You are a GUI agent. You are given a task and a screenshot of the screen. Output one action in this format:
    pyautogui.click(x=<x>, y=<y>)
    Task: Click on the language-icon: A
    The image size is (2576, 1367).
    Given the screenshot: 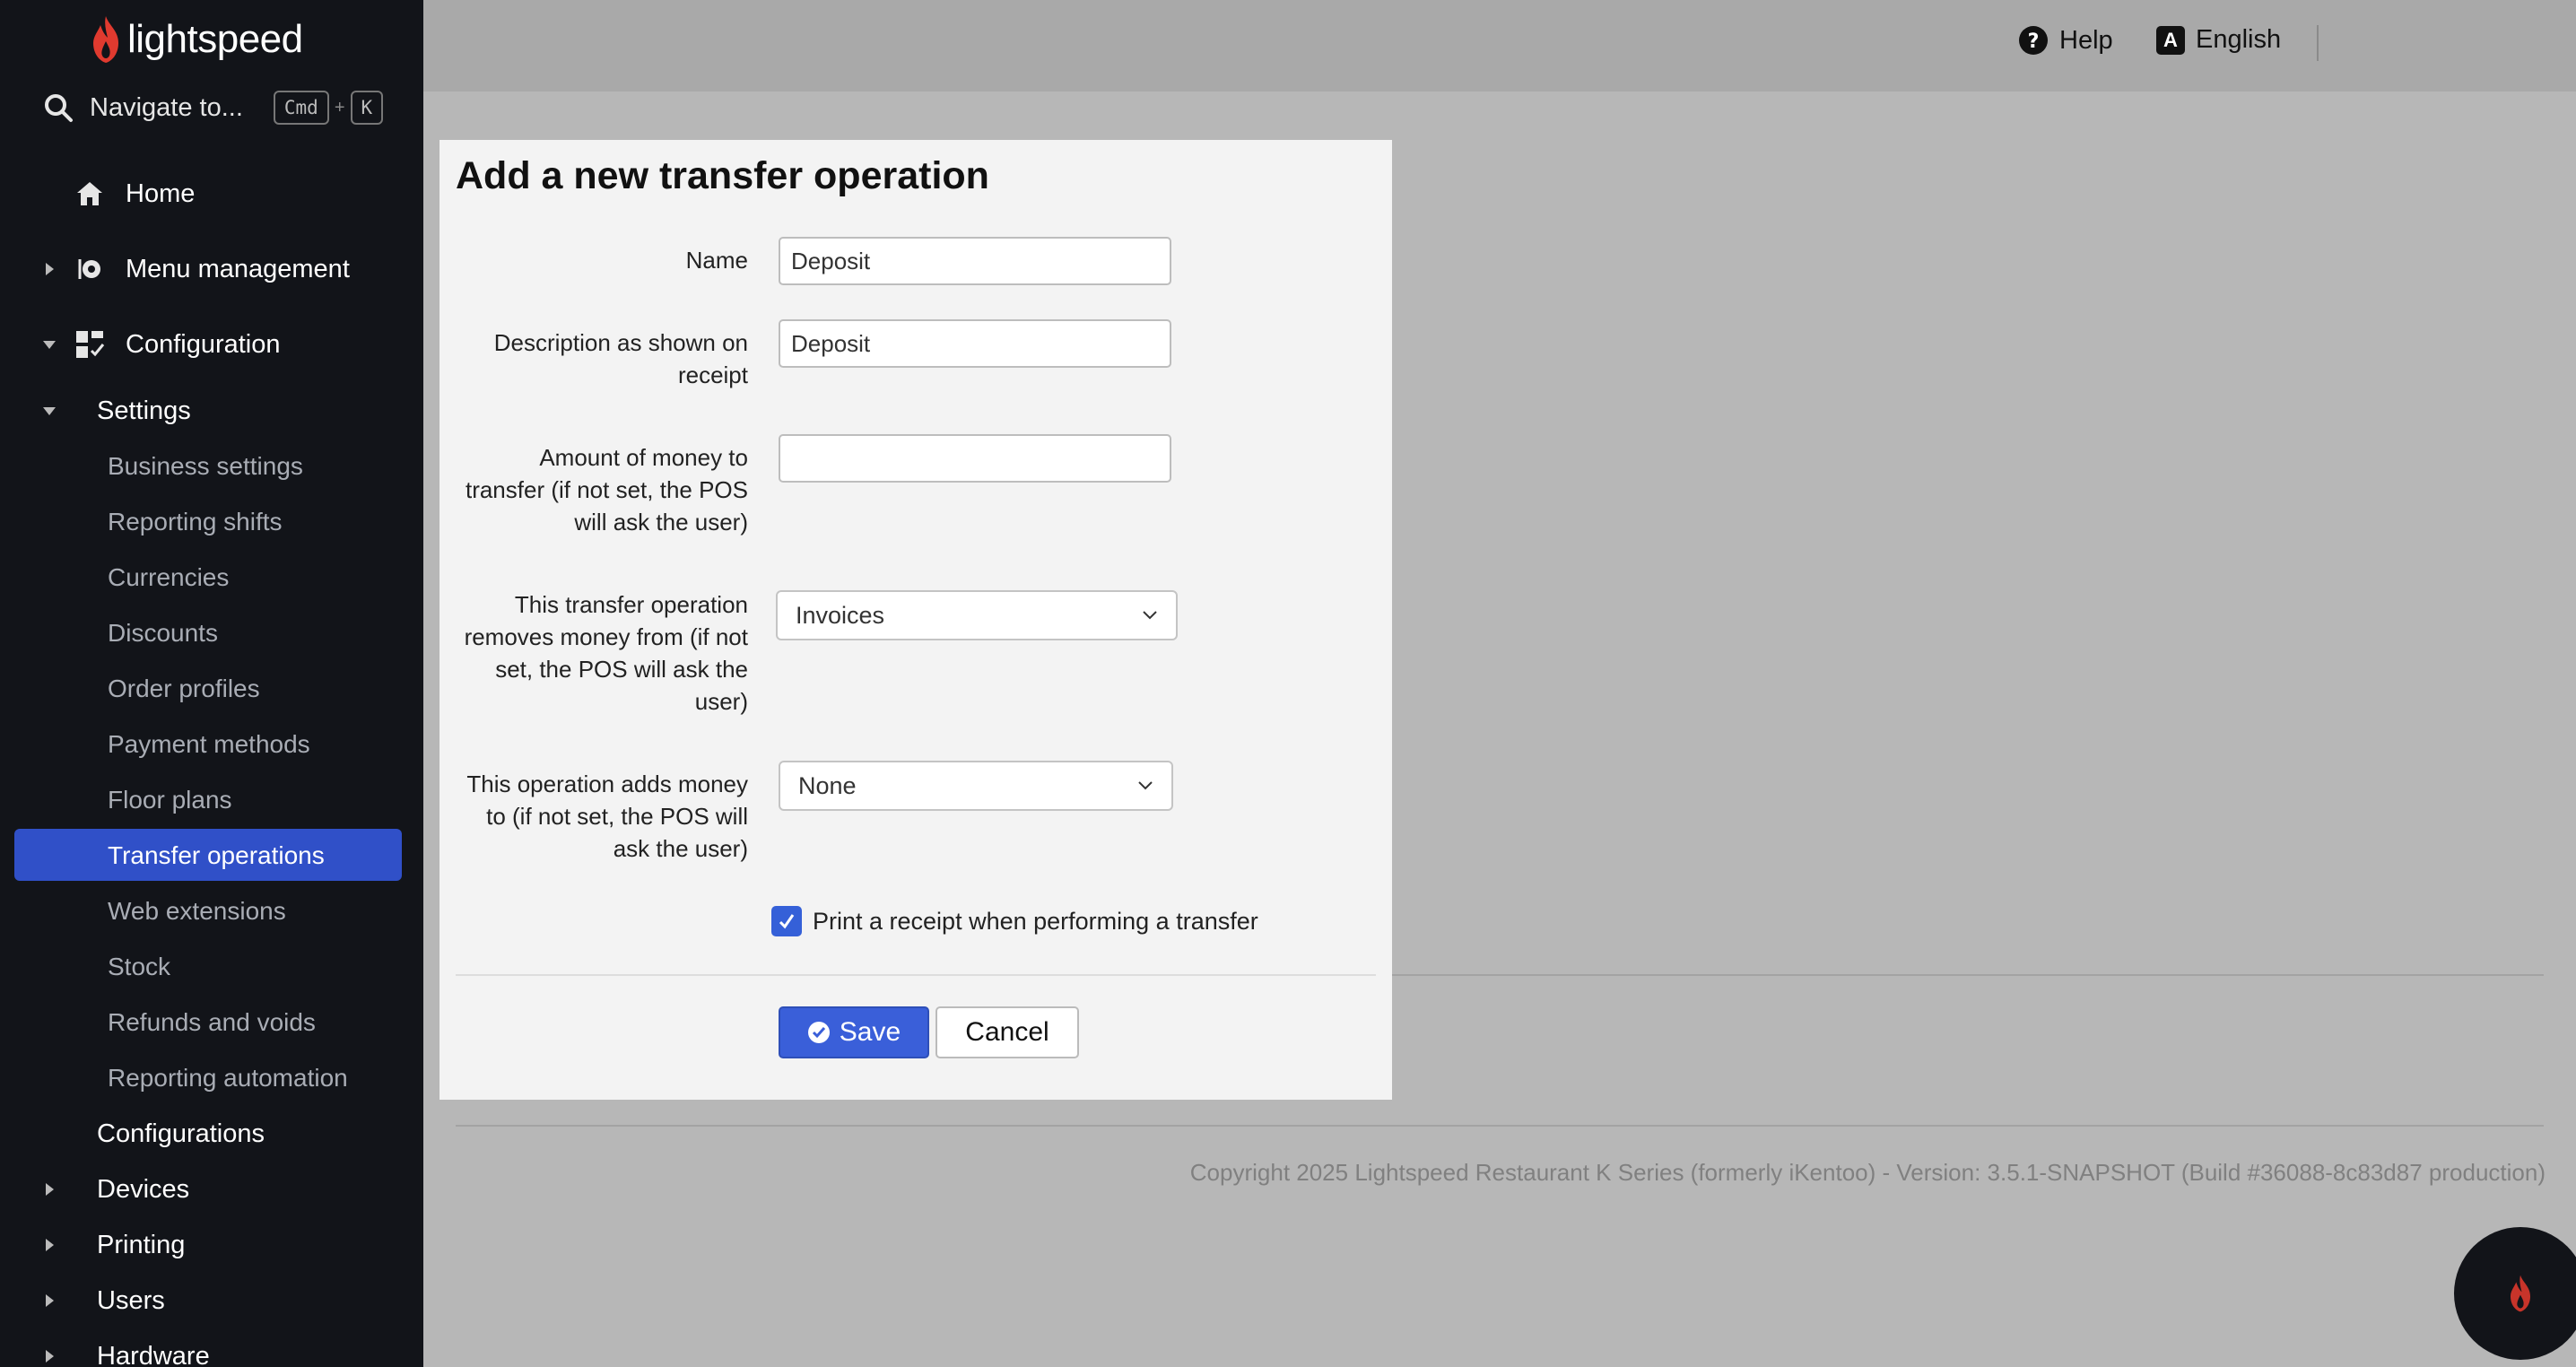 What is the action you would take?
    pyautogui.click(x=2170, y=40)
    